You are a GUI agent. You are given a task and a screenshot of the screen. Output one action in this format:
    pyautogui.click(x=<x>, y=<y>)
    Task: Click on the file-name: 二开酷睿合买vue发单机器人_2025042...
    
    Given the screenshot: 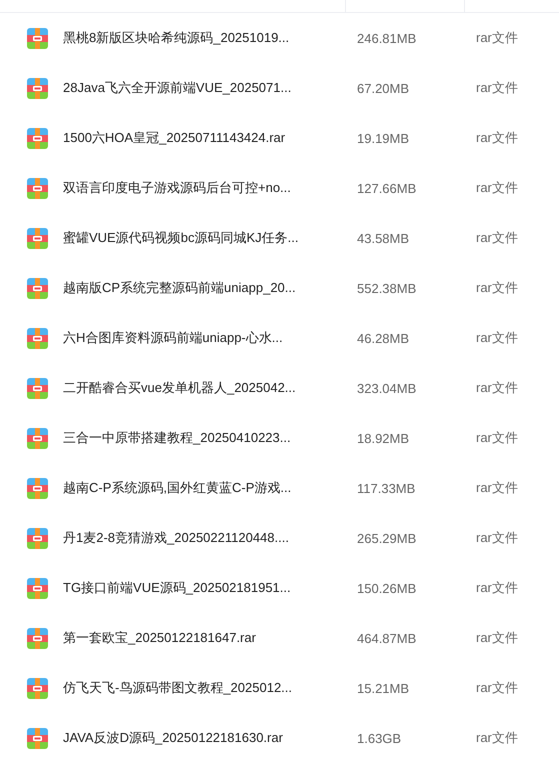 What is the action you would take?
    pyautogui.click(x=210, y=388)
    